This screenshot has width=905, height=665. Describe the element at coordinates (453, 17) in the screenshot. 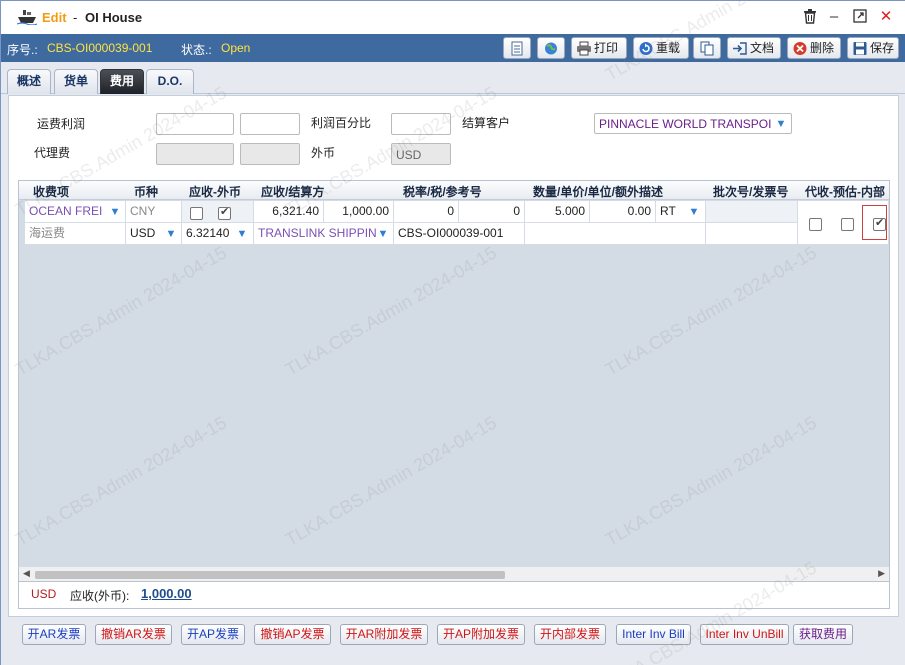

I see `title-bar: Edit - OI House – ✕` at that location.